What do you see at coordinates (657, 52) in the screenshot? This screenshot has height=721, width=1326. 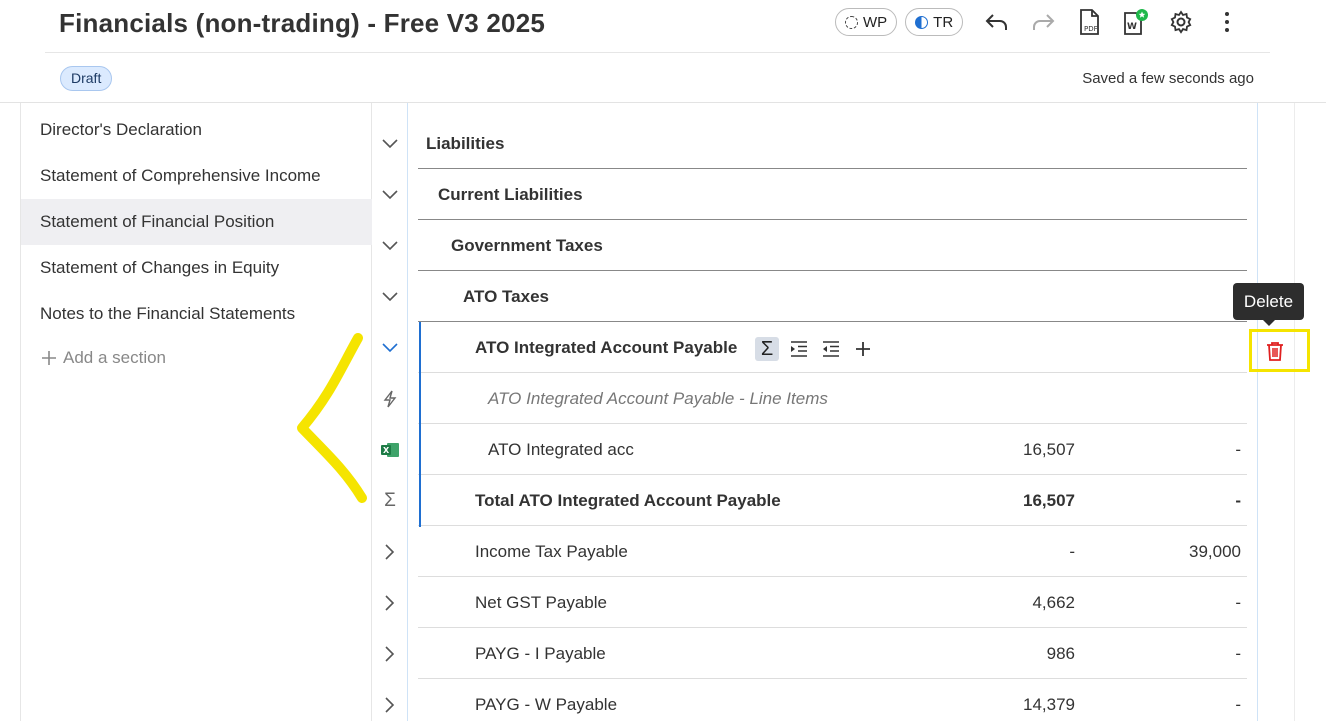 I see `header-divider` at bounding box center [657, 52].